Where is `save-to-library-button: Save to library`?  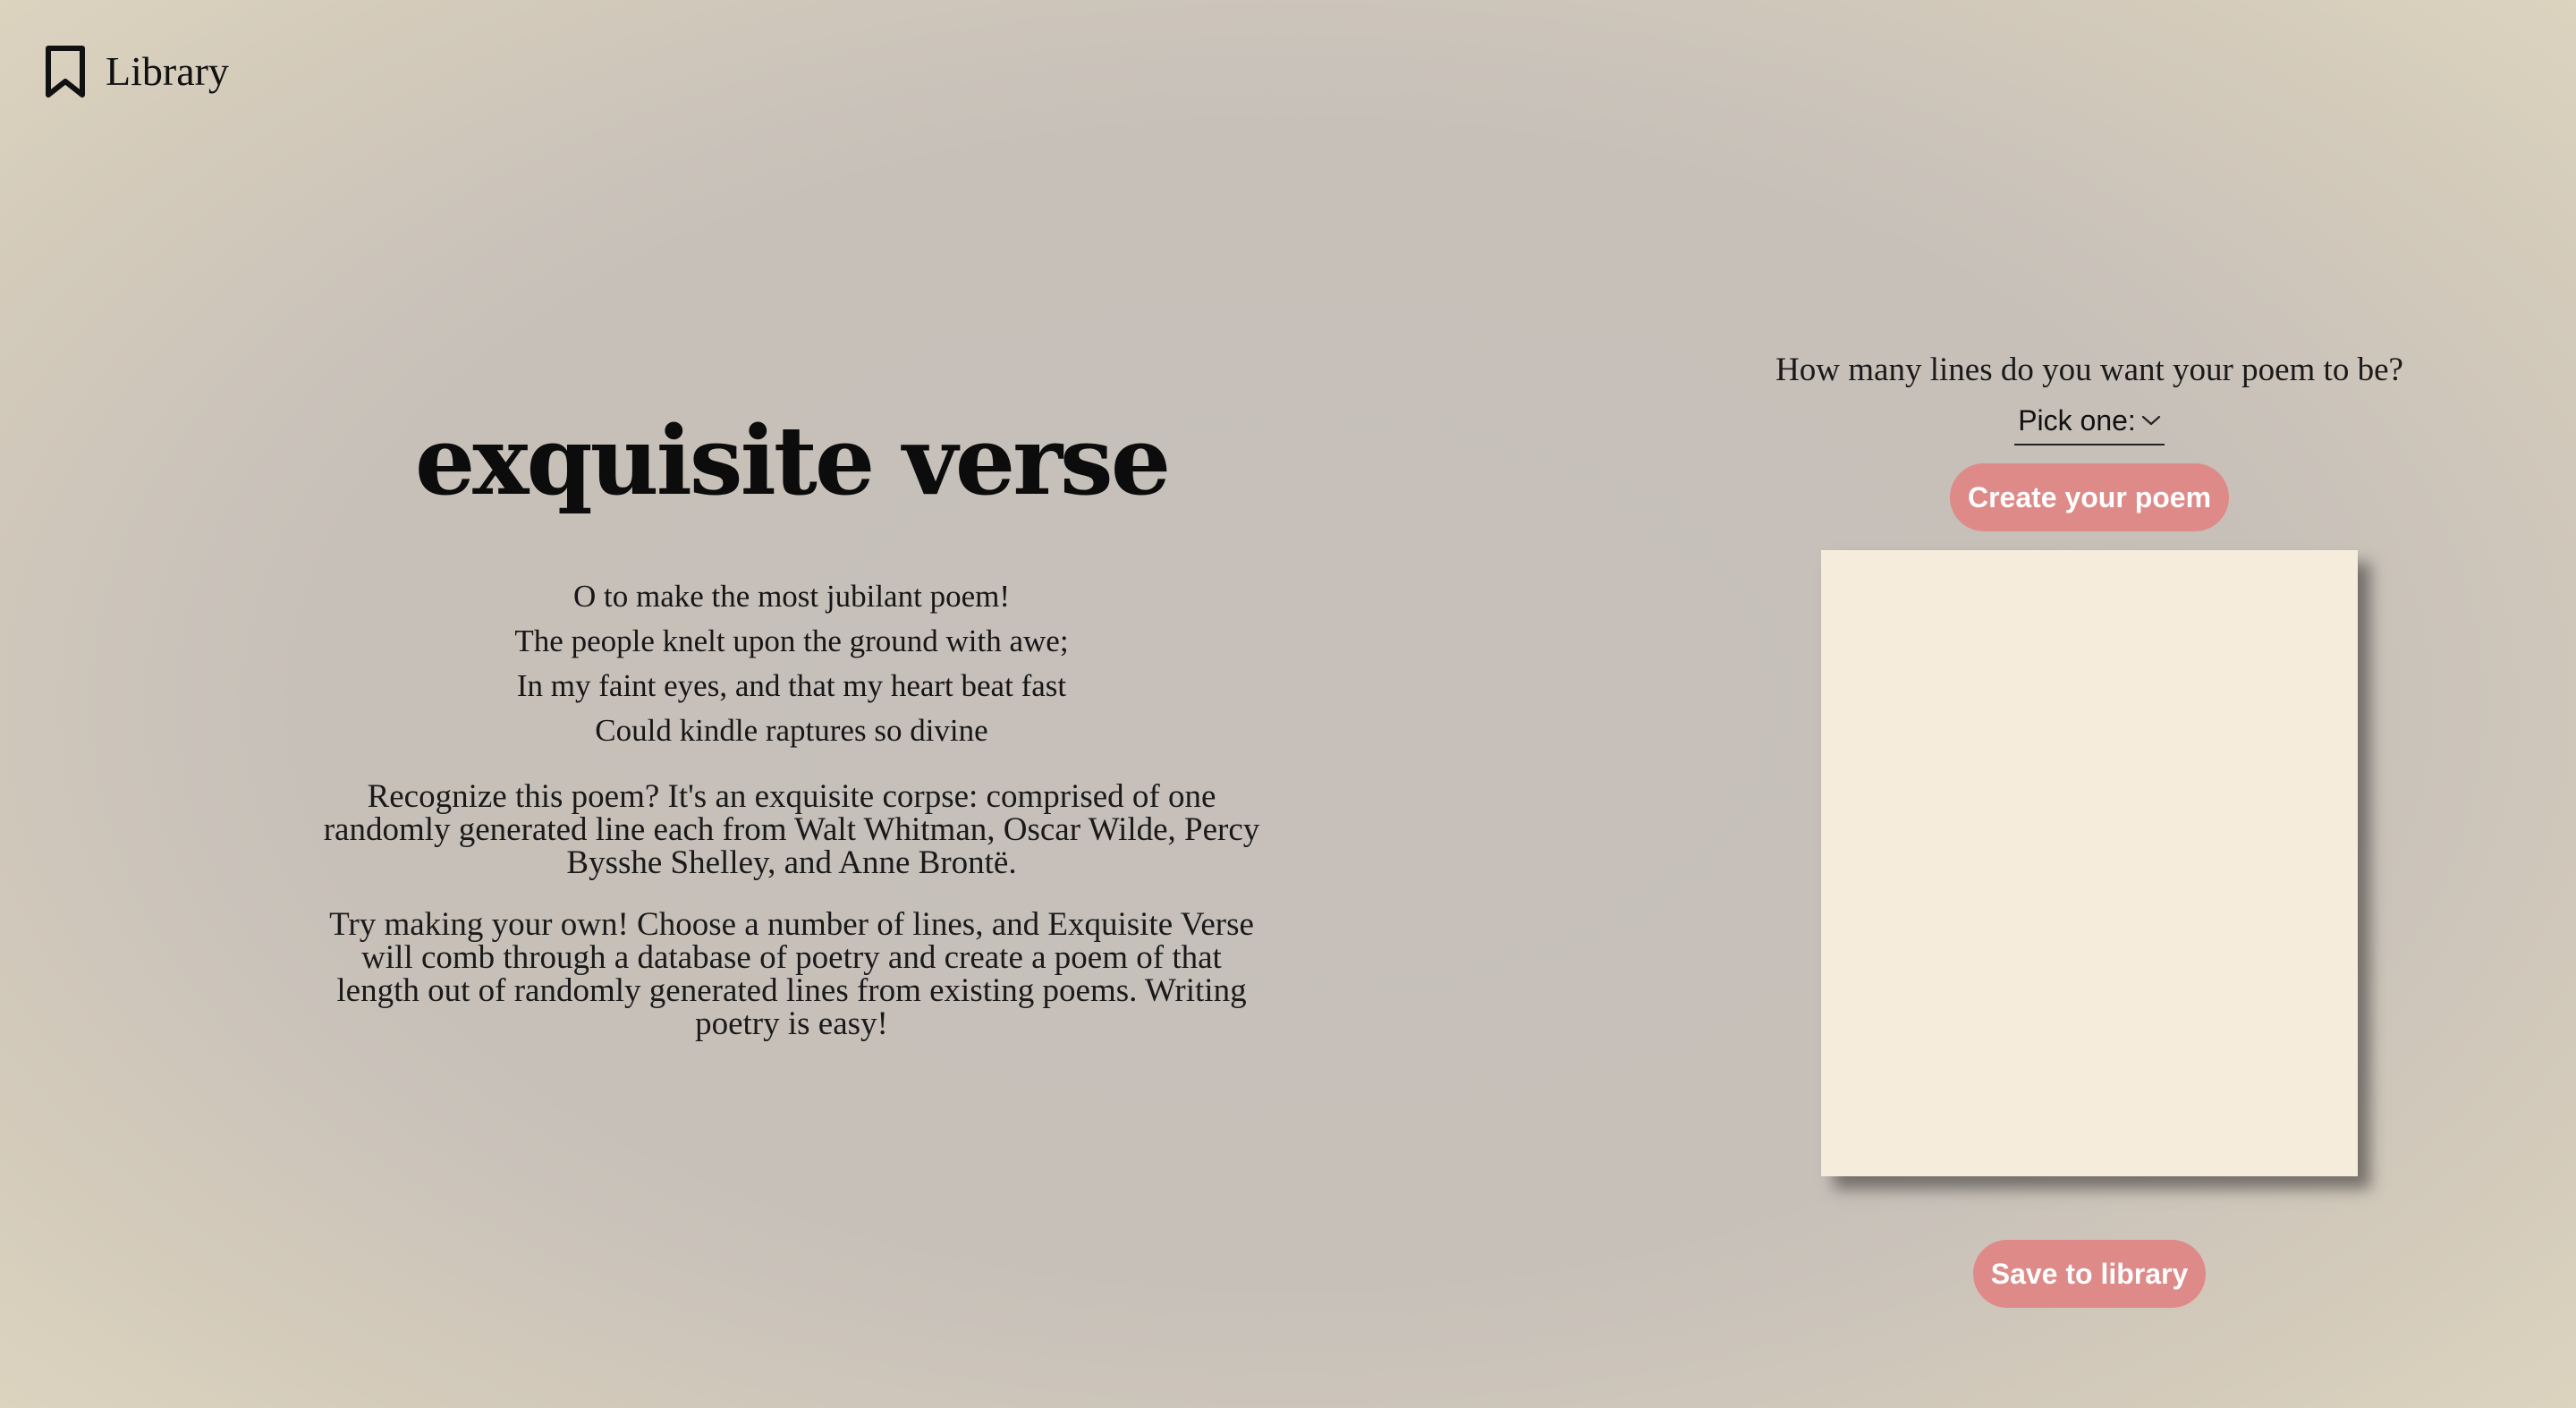
save-to-library-button: Save to library is located at coordinates (2089, 1274).